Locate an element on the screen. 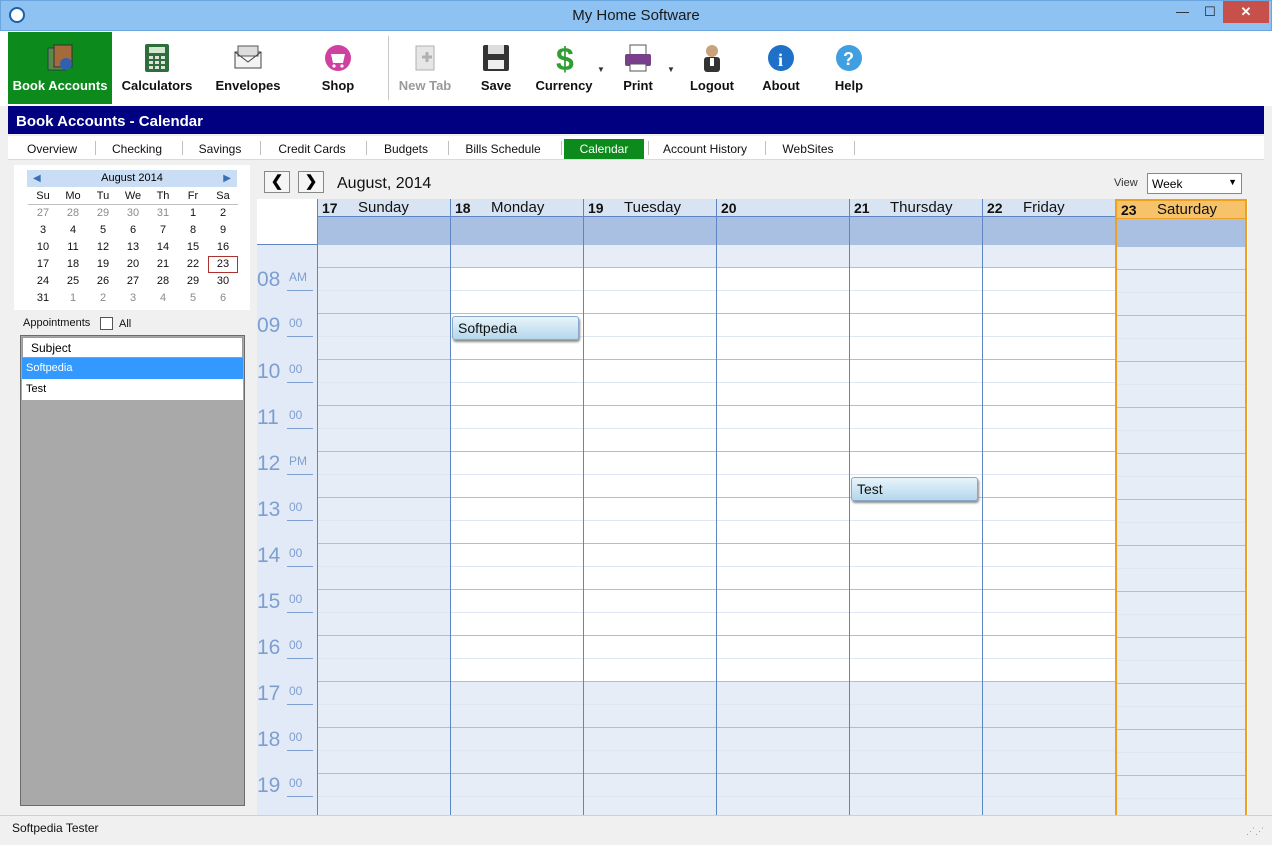  day-column: 23 Saturday is located at coordinates (1181, 507).